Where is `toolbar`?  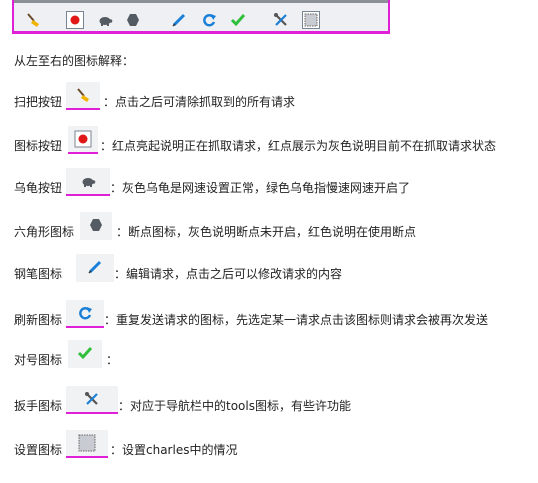
toolbar is located at coordinates (201, 17).